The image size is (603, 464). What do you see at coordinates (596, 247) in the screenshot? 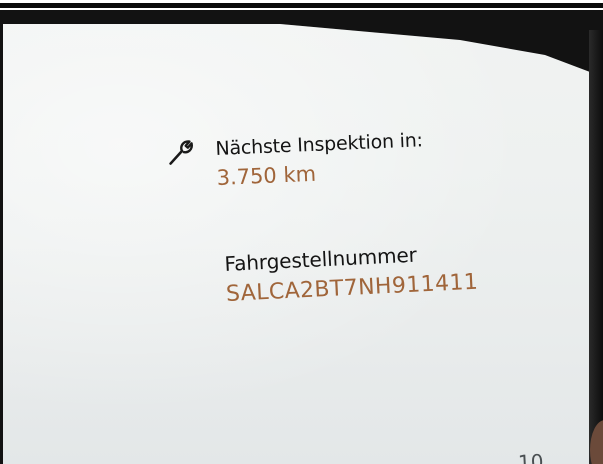
I see `display-right-edge` at bounding box center [596, 247].